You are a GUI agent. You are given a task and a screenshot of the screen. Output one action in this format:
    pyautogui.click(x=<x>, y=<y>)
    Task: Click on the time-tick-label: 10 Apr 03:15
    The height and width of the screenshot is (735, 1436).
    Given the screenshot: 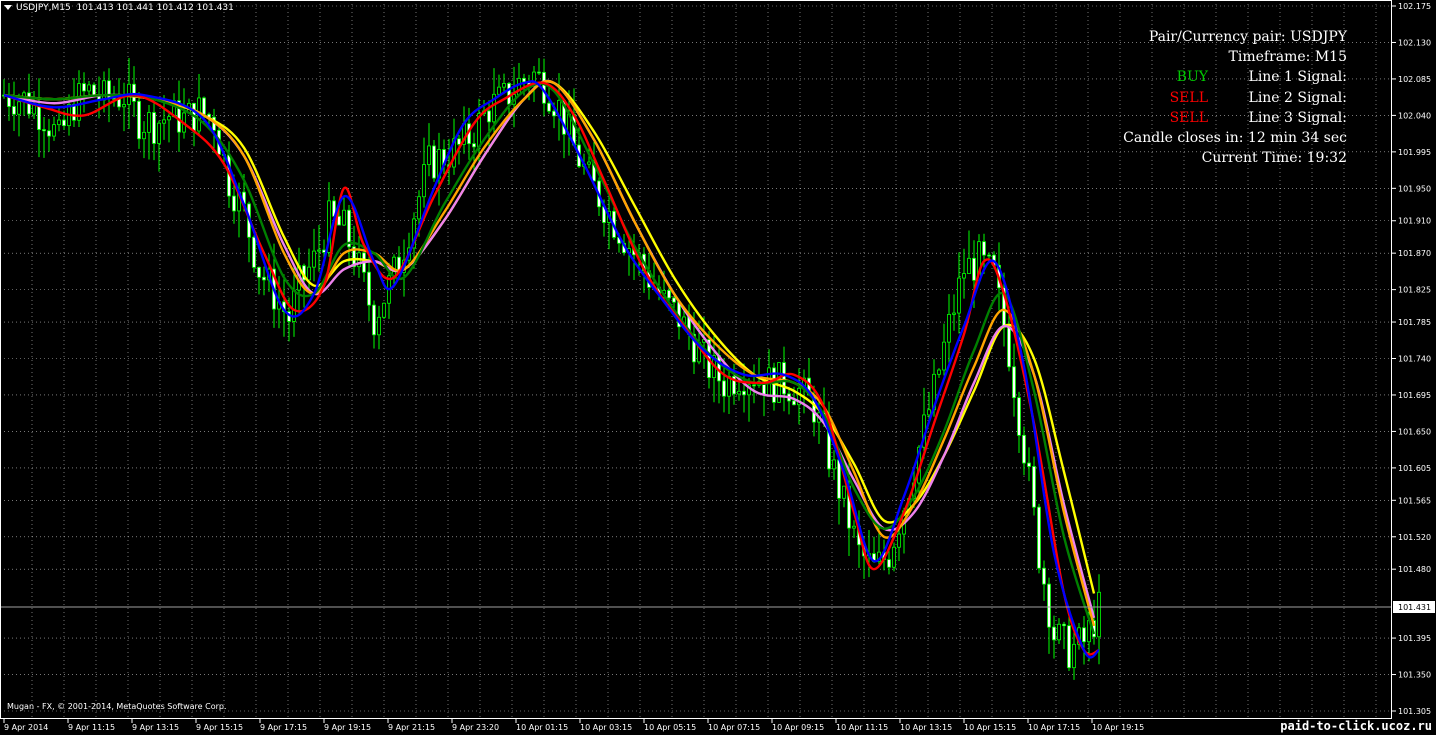 What is the action you would take?
    pyautogui.click(x=606, y=727)
    